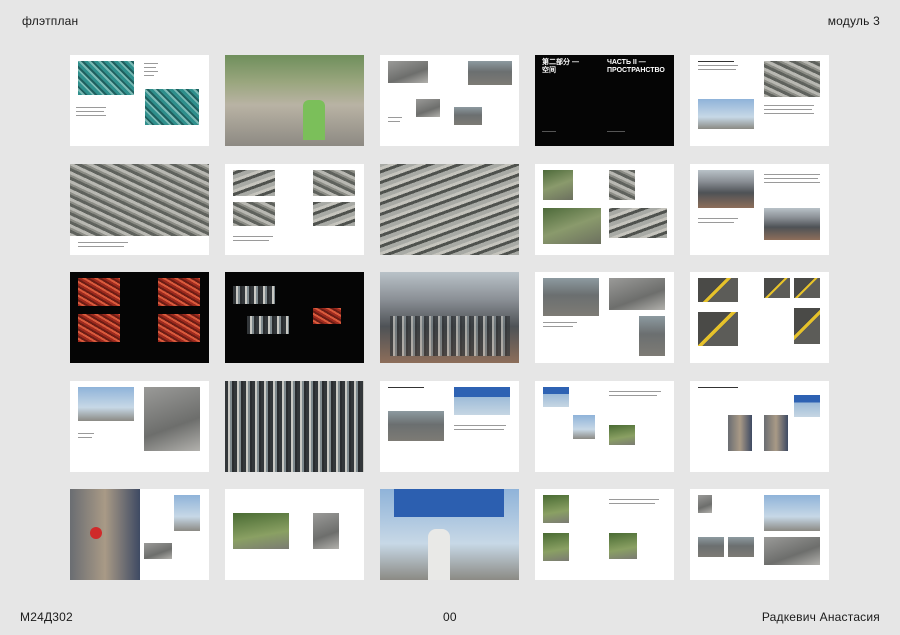  Describe the element at coordinates (636, 66) in the screenshot. I see `divider-title-right: ЧАСТЬ II — ПРОСТРАНСТВО` at that location.